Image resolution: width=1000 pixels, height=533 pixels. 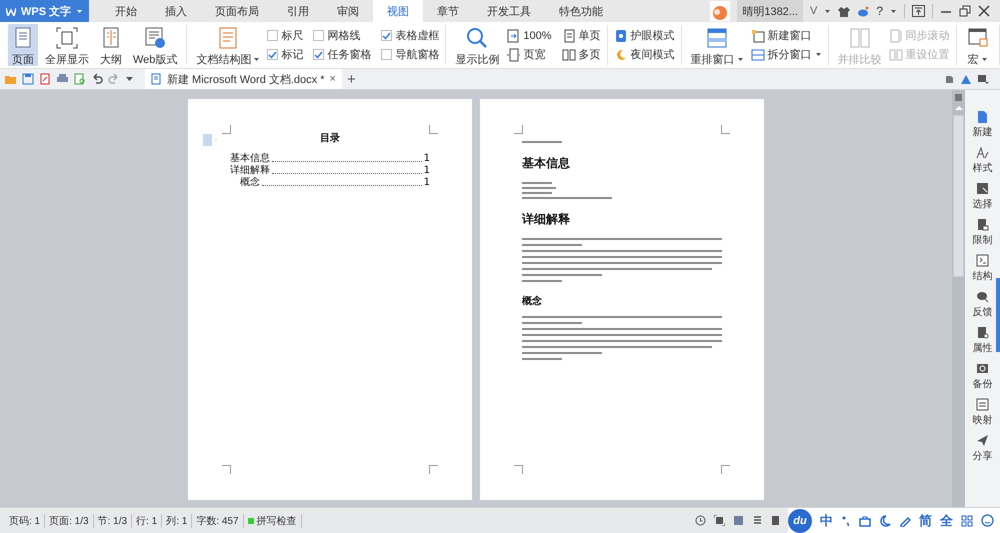 What do you see at coordinates (757, 35) in the screenshot?
I see `new-window-icon` at bounding box center [757, 35].